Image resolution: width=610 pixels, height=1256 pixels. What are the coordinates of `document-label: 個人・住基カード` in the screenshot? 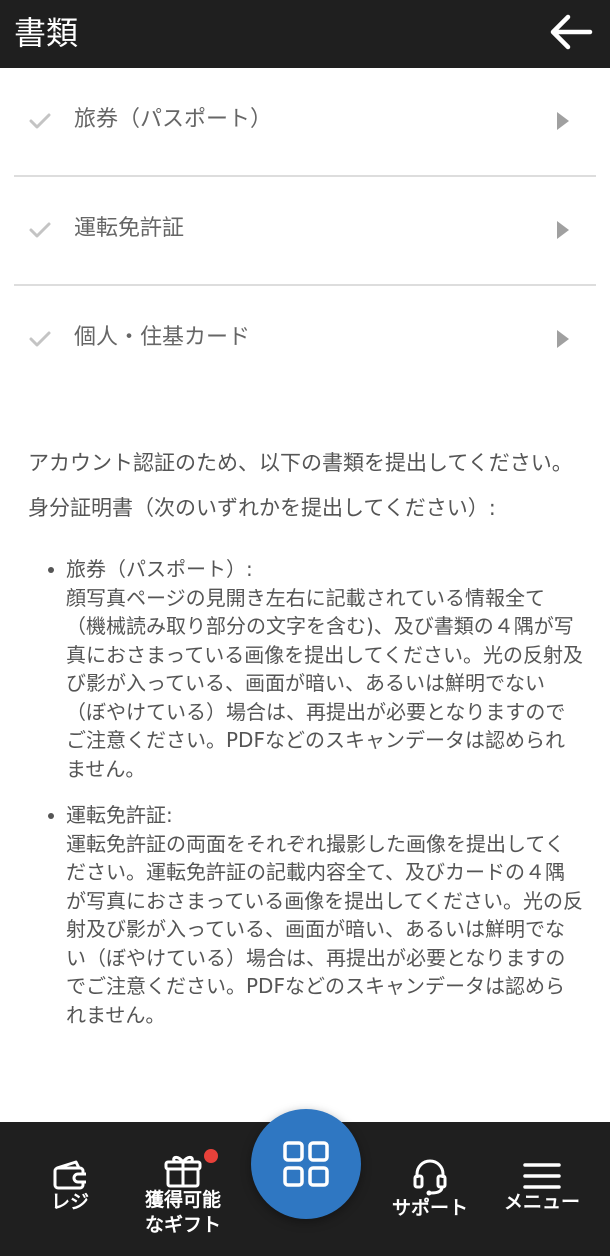 It's located at (162, 337).